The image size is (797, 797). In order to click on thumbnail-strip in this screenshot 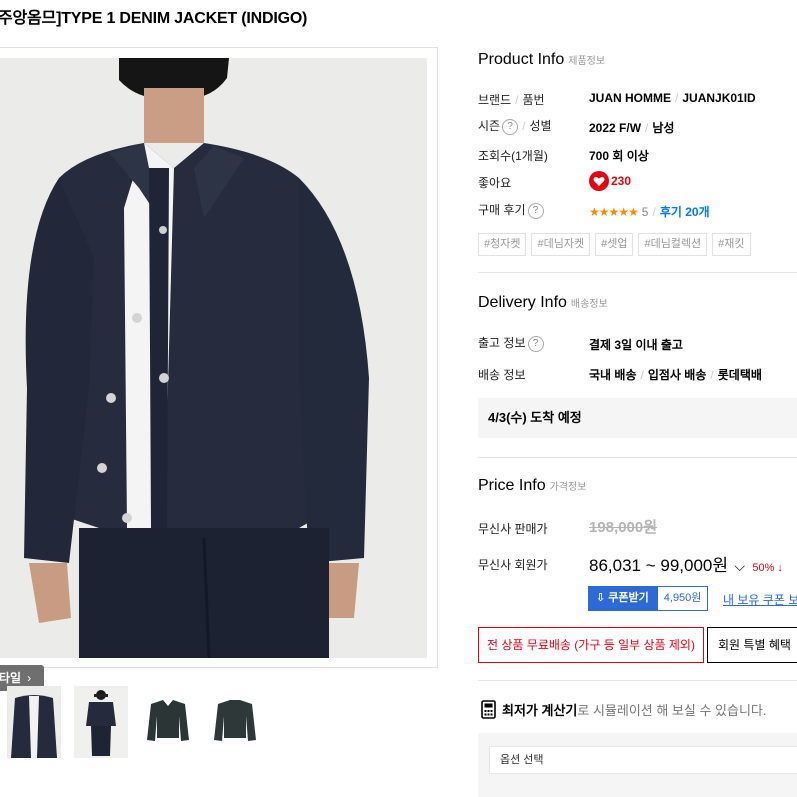, I will do `click(134, 722)`.